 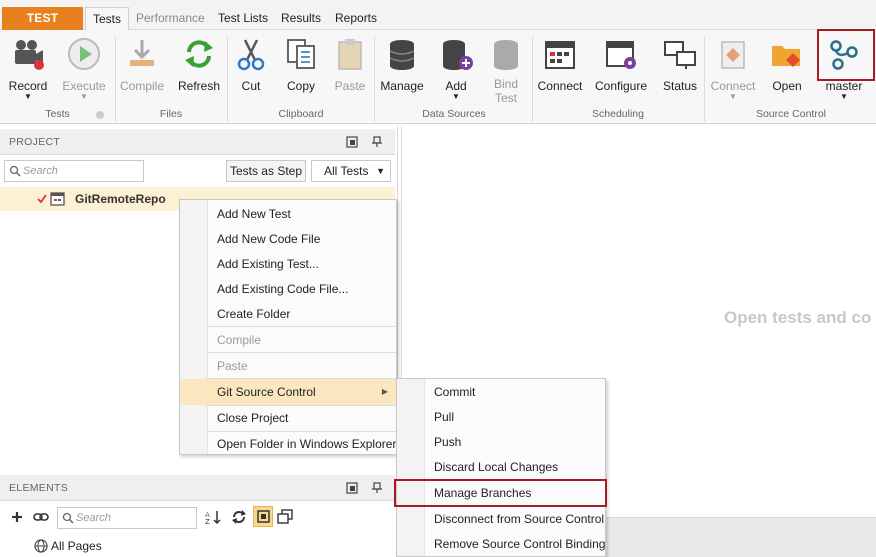 I want to click on add-data-button: Add ▼, so click(x=456, y=70).